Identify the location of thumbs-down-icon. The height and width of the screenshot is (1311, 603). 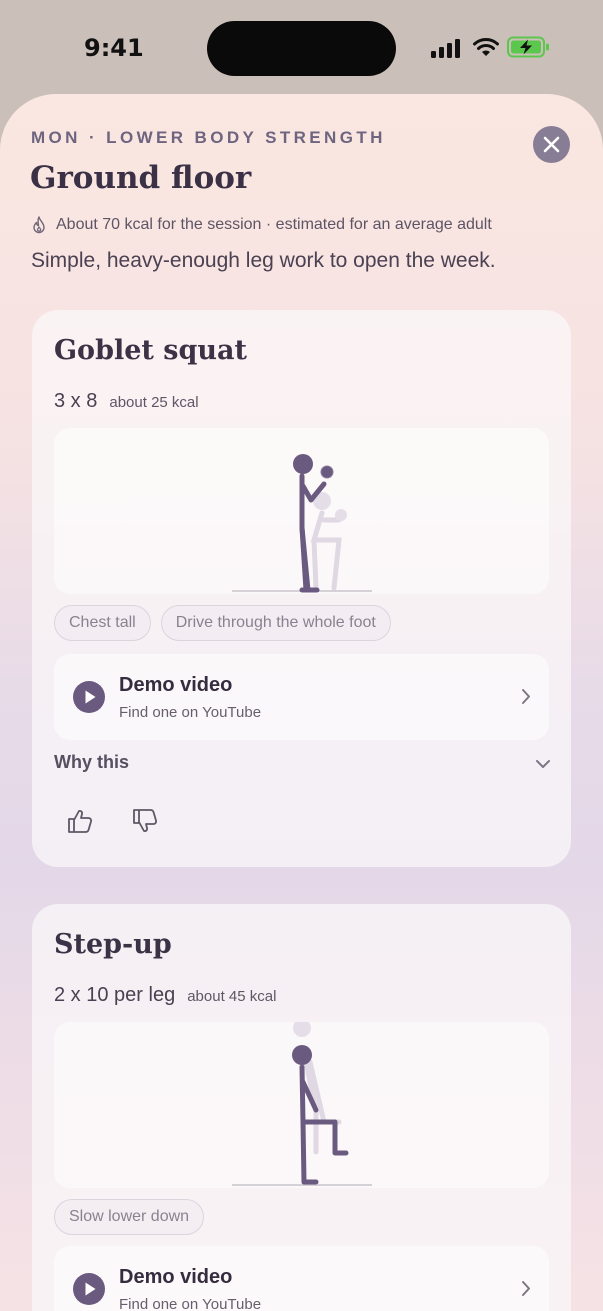
(145, 821).